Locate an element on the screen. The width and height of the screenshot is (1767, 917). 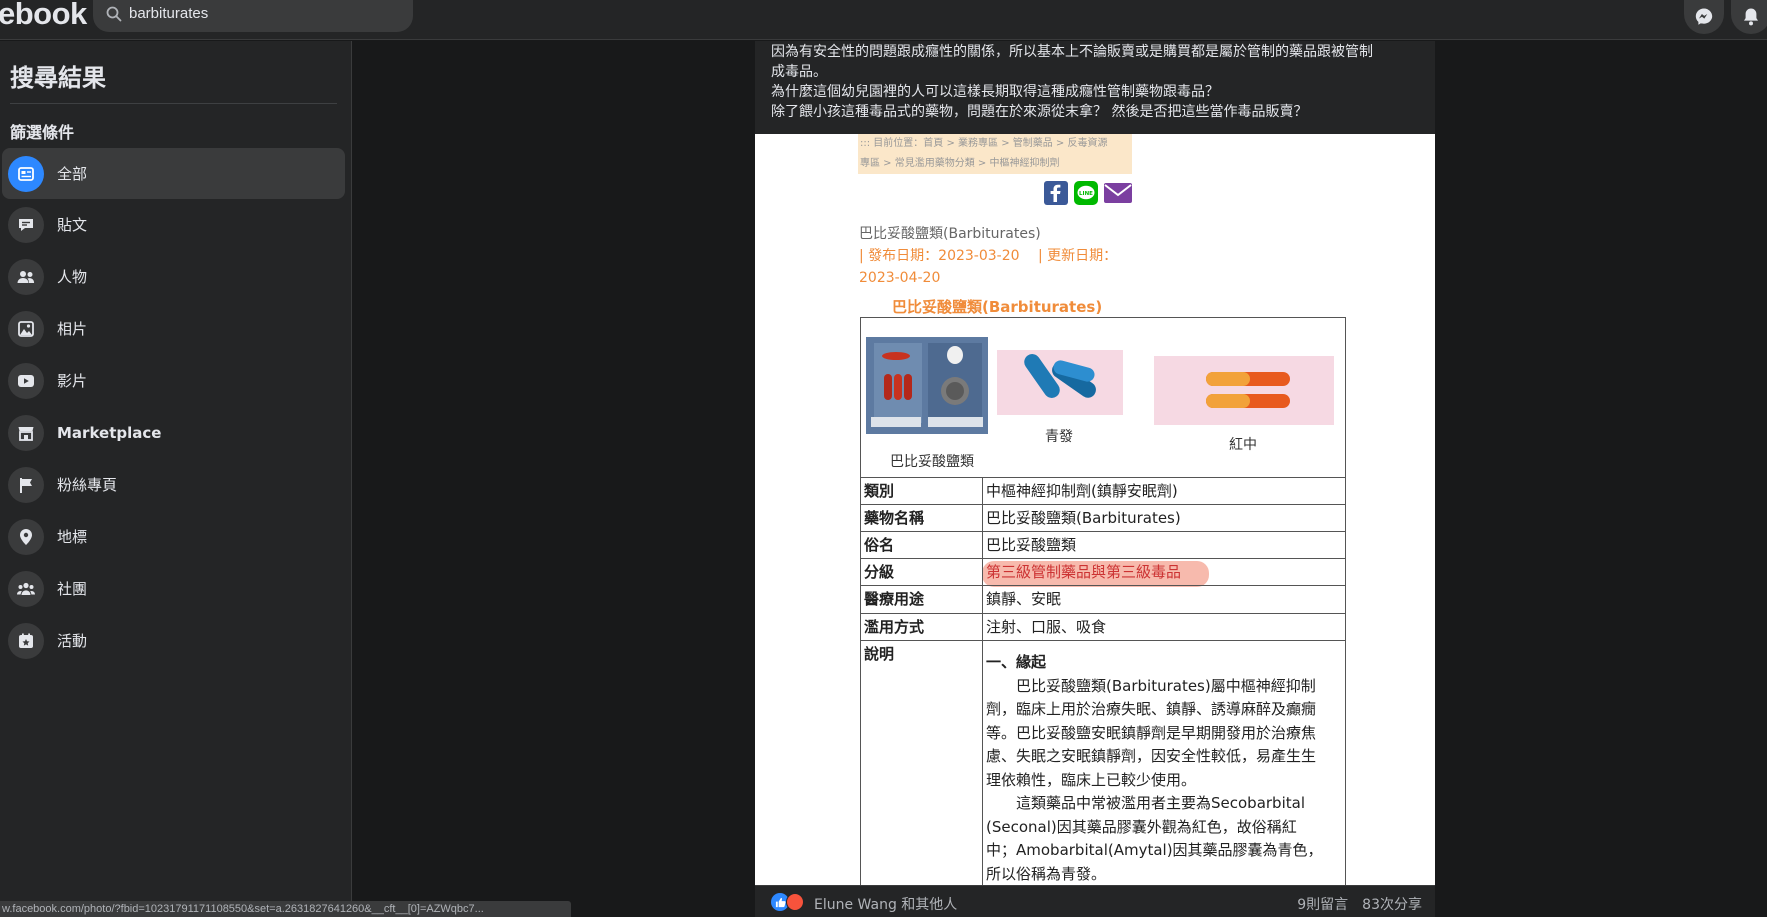
photo-icon is located at coordinates (26, 328).